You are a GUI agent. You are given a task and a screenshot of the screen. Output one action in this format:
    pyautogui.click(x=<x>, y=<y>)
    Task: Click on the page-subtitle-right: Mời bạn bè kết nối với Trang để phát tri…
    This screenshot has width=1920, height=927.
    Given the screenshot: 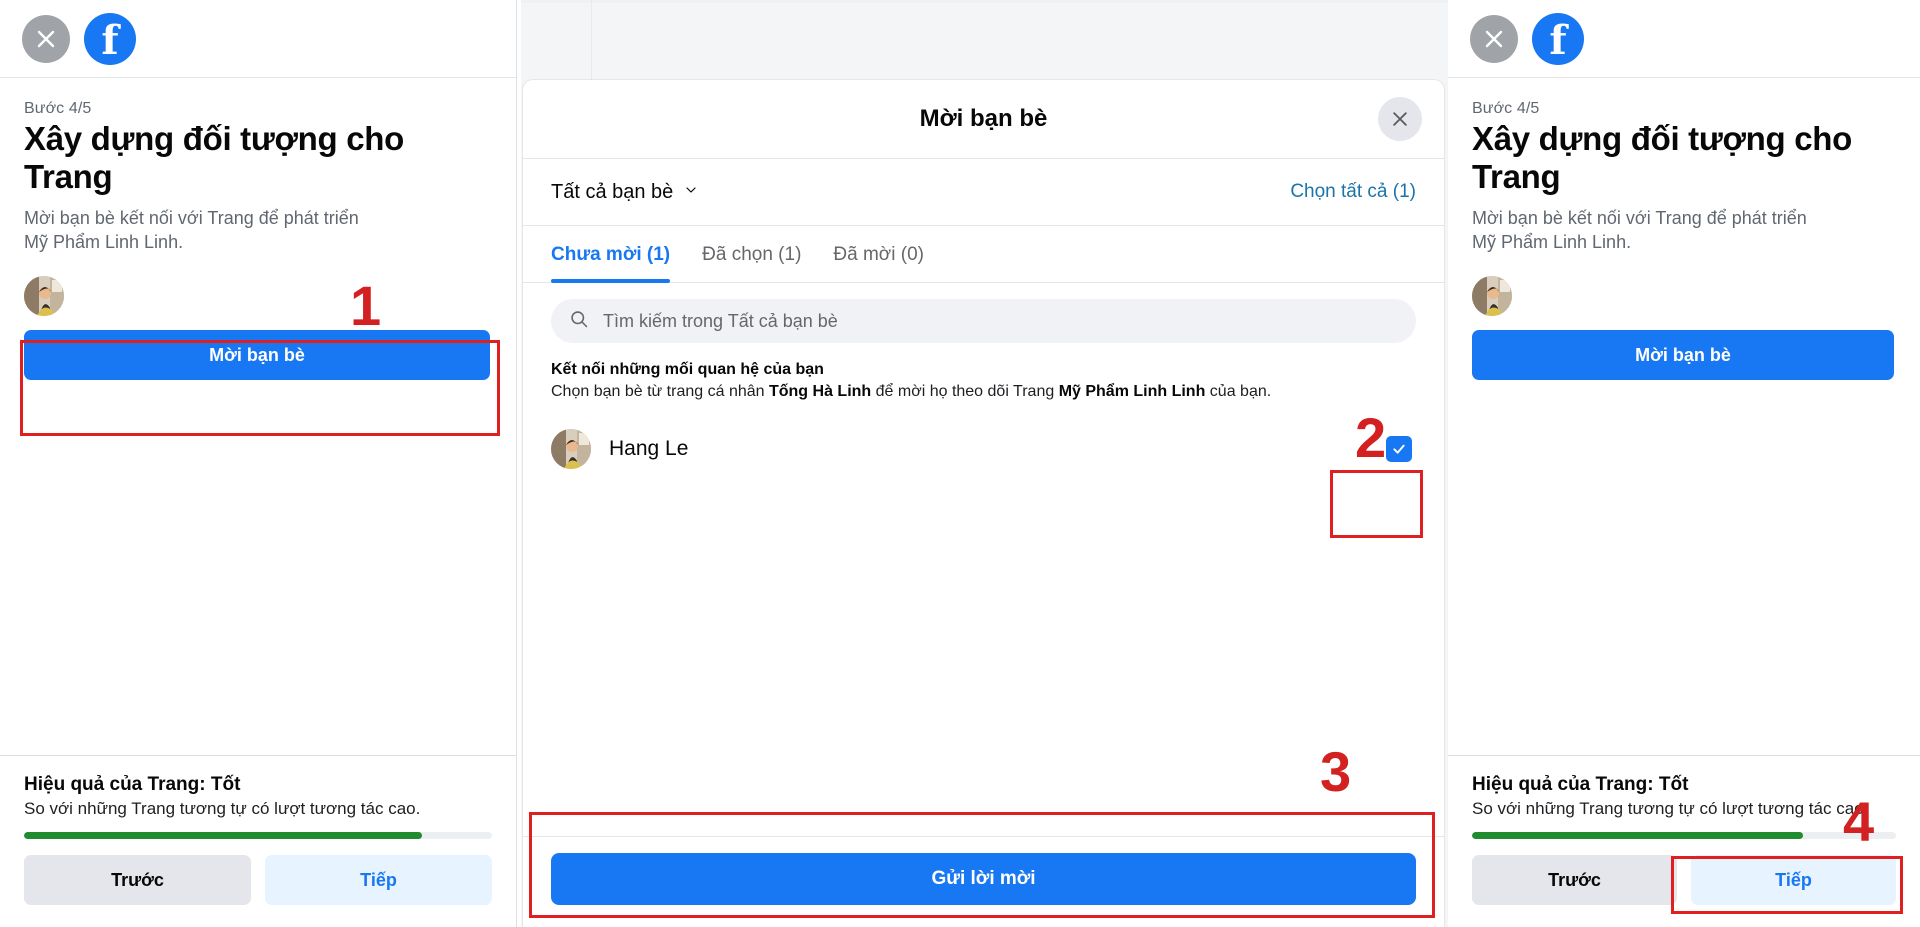 What is the action you would take?
    pyautogui.click(x=1683, y=230)
    